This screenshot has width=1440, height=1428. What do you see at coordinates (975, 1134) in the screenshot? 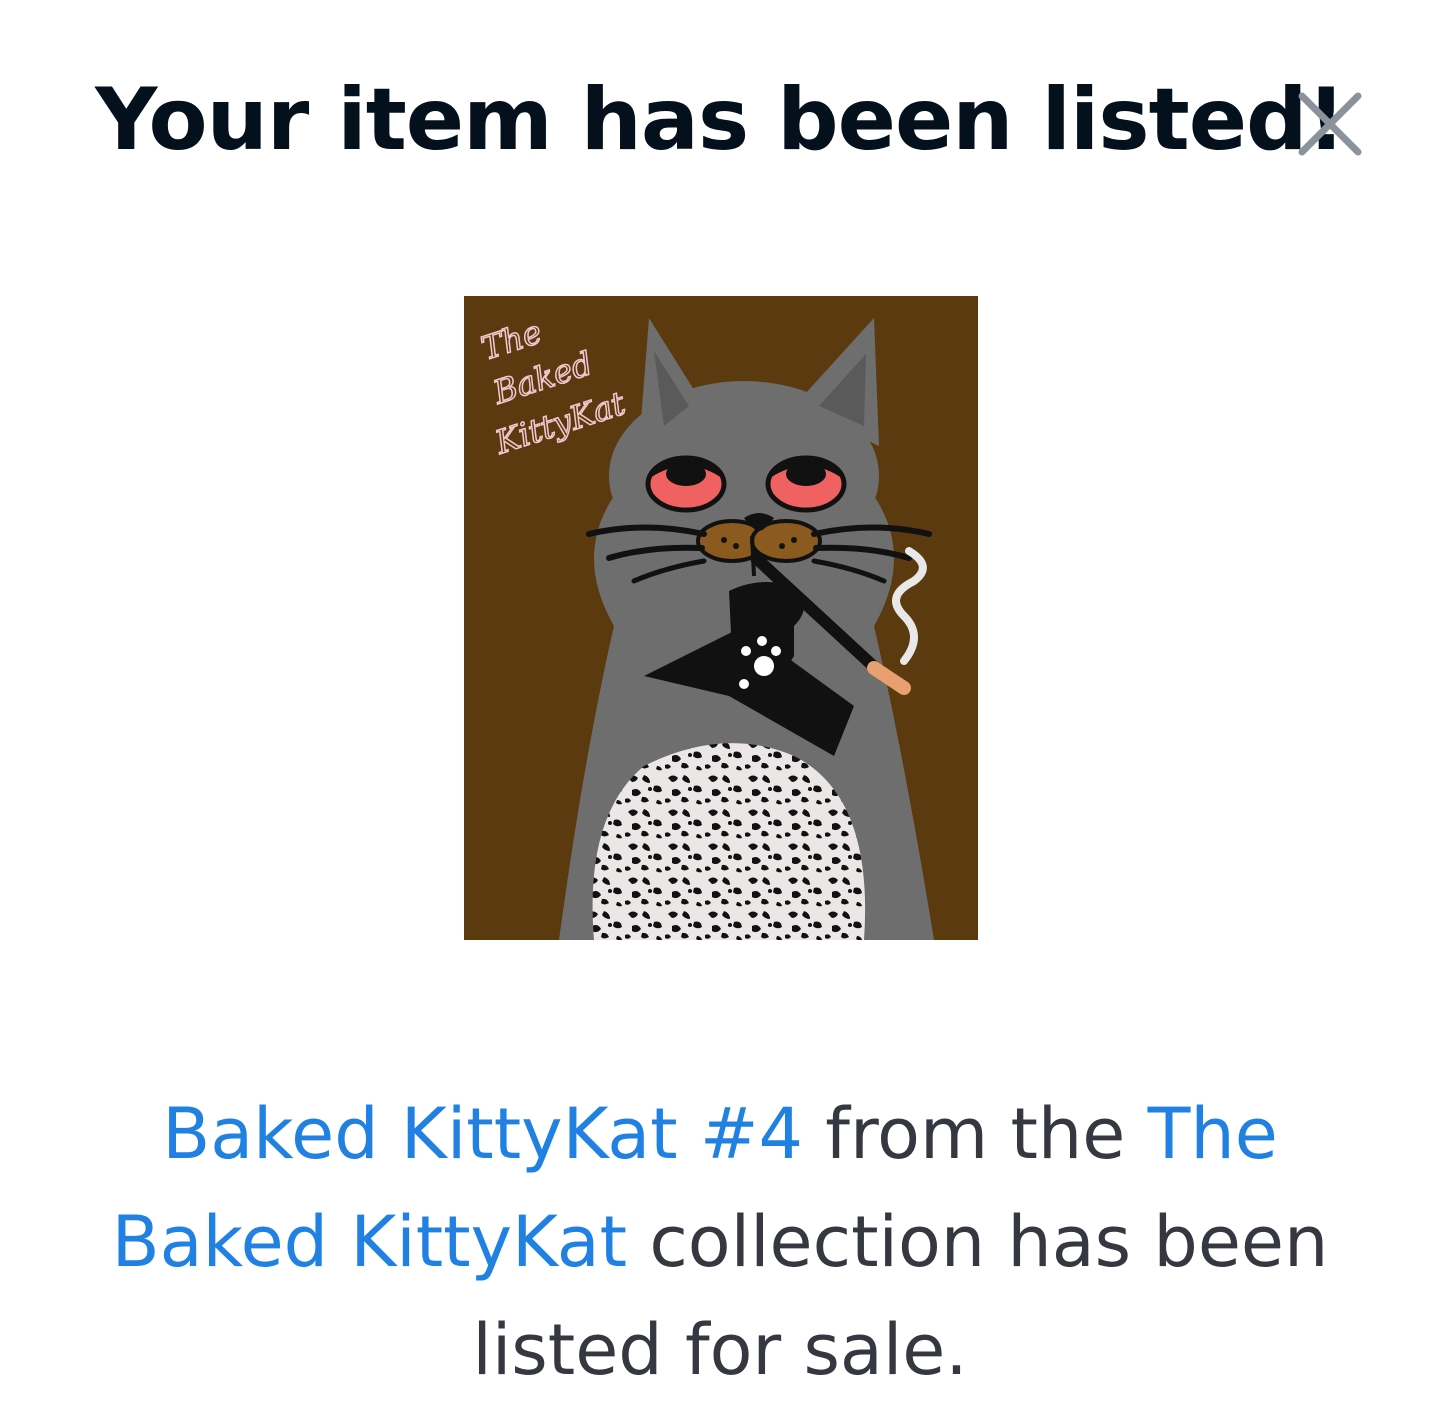
I see `message-from-text: from the` at bounding box center [975, 1134].